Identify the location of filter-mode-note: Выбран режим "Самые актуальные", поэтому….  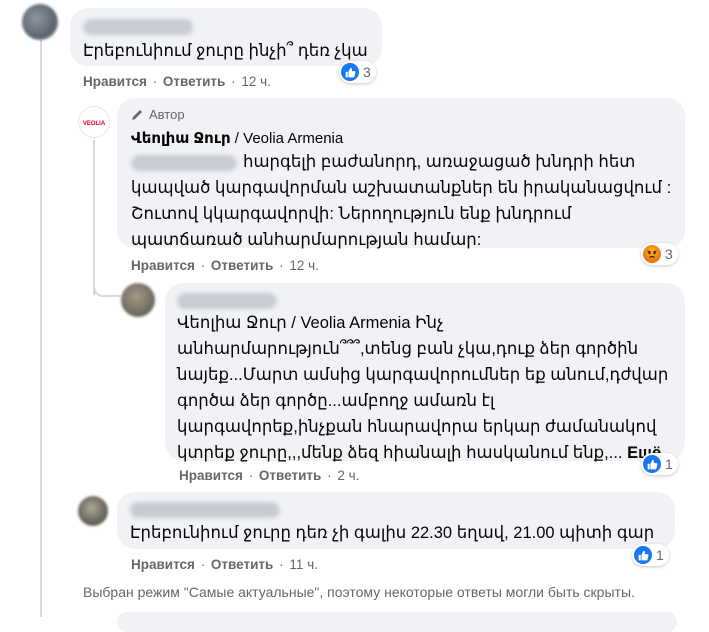
(359, 592).